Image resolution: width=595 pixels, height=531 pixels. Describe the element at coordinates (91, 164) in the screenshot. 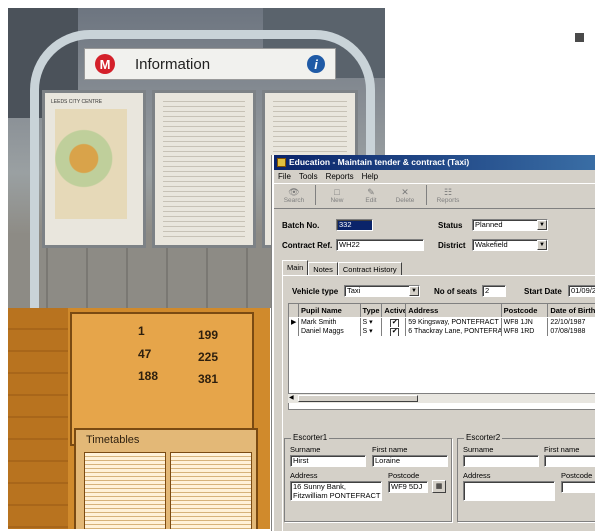

I see `city-map` at that location.